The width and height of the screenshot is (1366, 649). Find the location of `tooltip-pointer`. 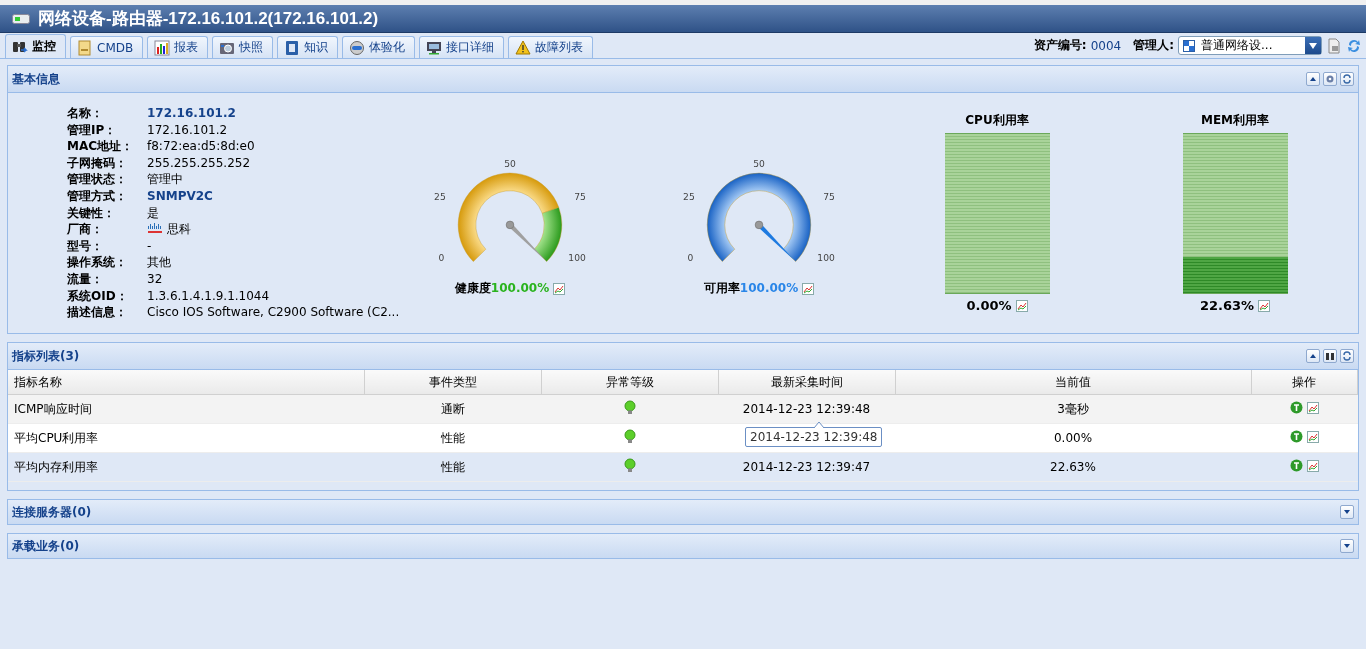

tooltip-pointer is located at coordinates (818, 425).